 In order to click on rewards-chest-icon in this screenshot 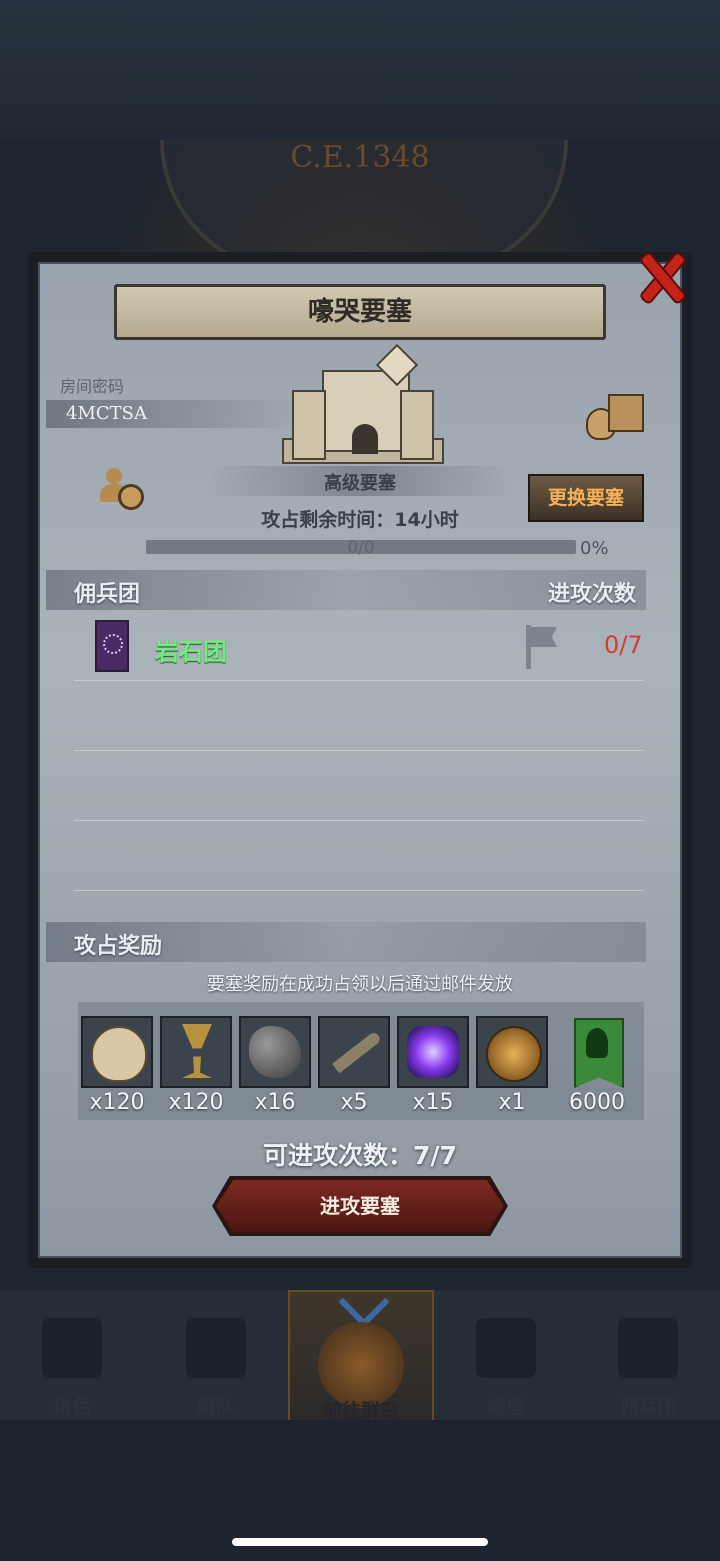, I will do `click(615, 417)`.